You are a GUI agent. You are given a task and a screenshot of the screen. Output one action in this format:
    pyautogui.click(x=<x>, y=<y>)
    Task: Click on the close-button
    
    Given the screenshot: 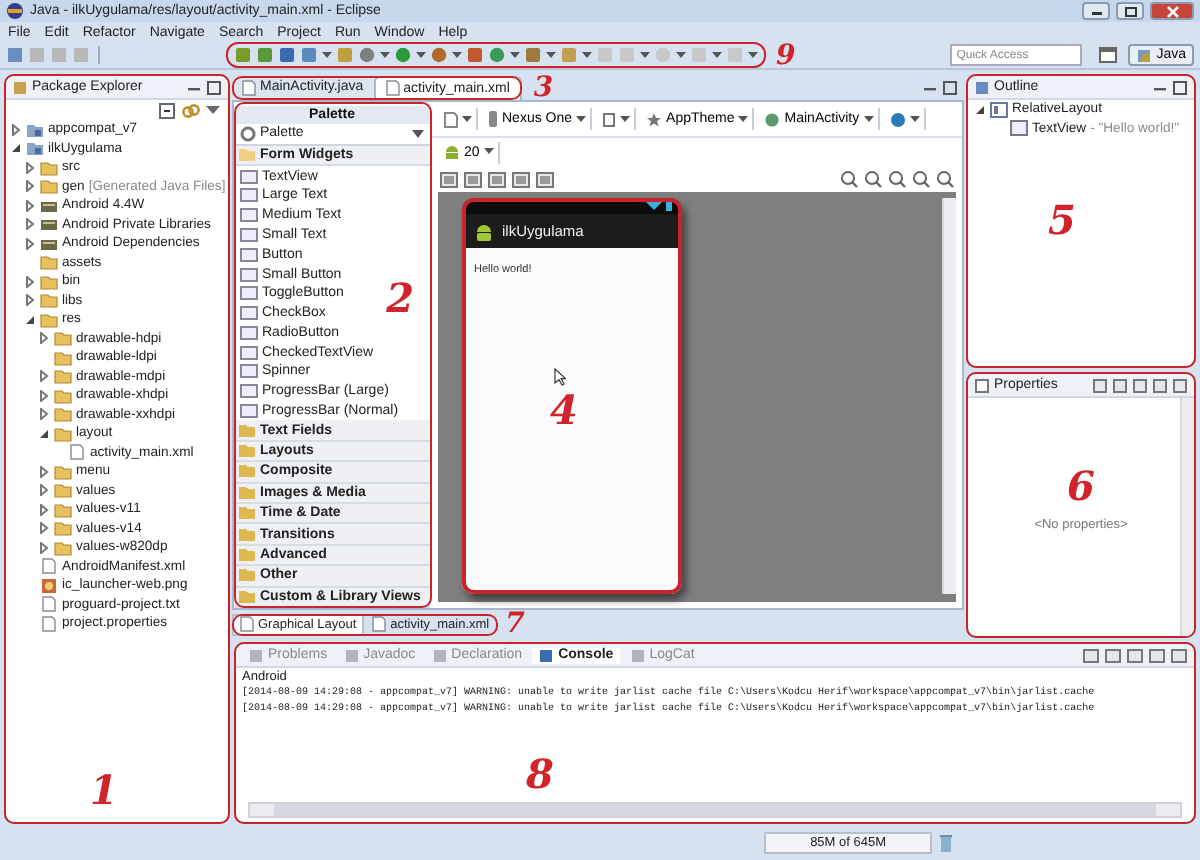 What is the action you would take?
    pyautogui.click(x=1172, y=11)
    